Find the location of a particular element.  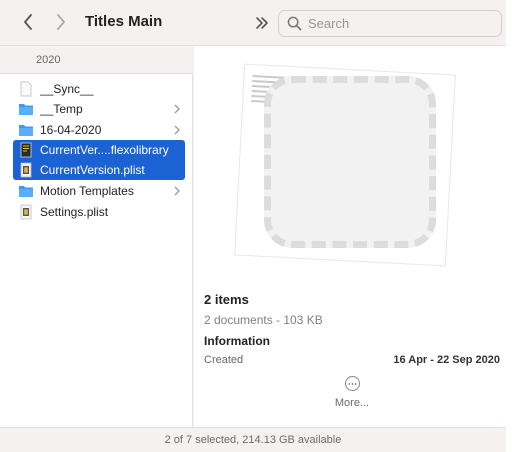

search-field is located at coordinates (390, 23).